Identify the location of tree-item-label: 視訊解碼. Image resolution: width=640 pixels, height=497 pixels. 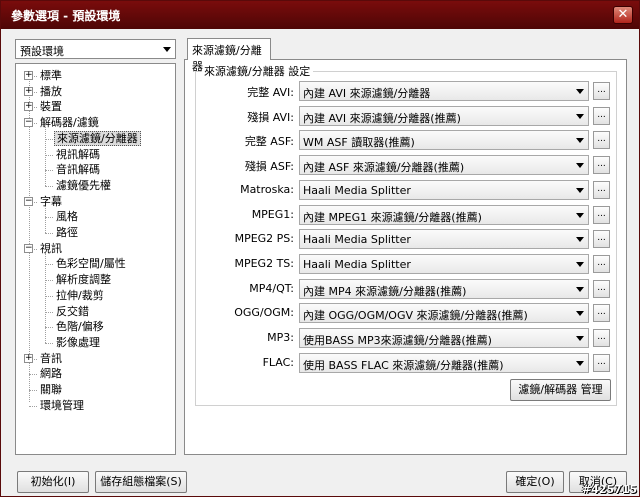
(78, 154).